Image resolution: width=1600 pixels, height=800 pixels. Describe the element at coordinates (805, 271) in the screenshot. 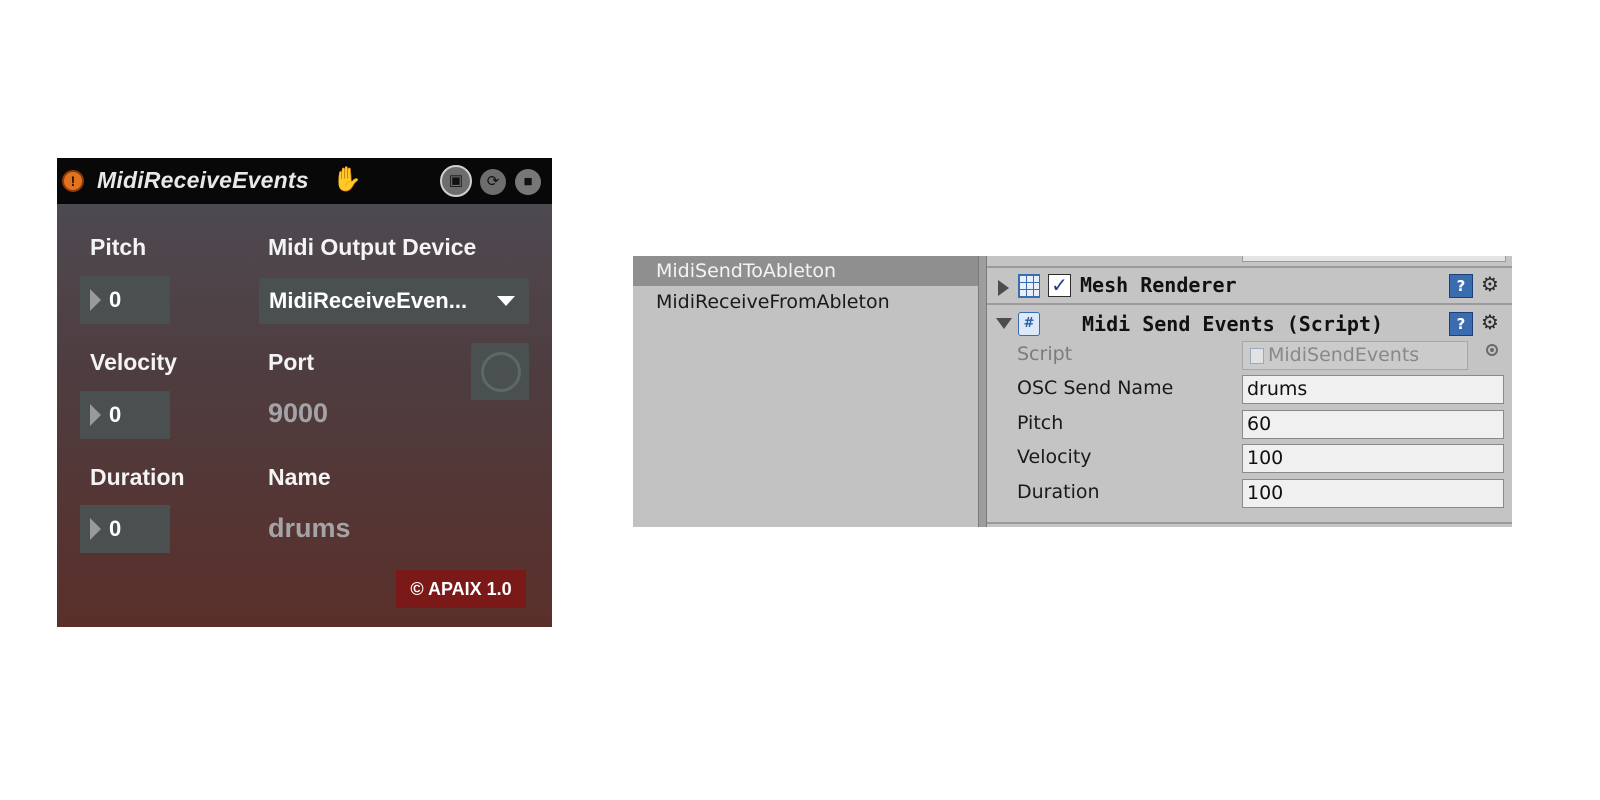

I see `hierarchy-item: MidiSendToAbleton` at that location.